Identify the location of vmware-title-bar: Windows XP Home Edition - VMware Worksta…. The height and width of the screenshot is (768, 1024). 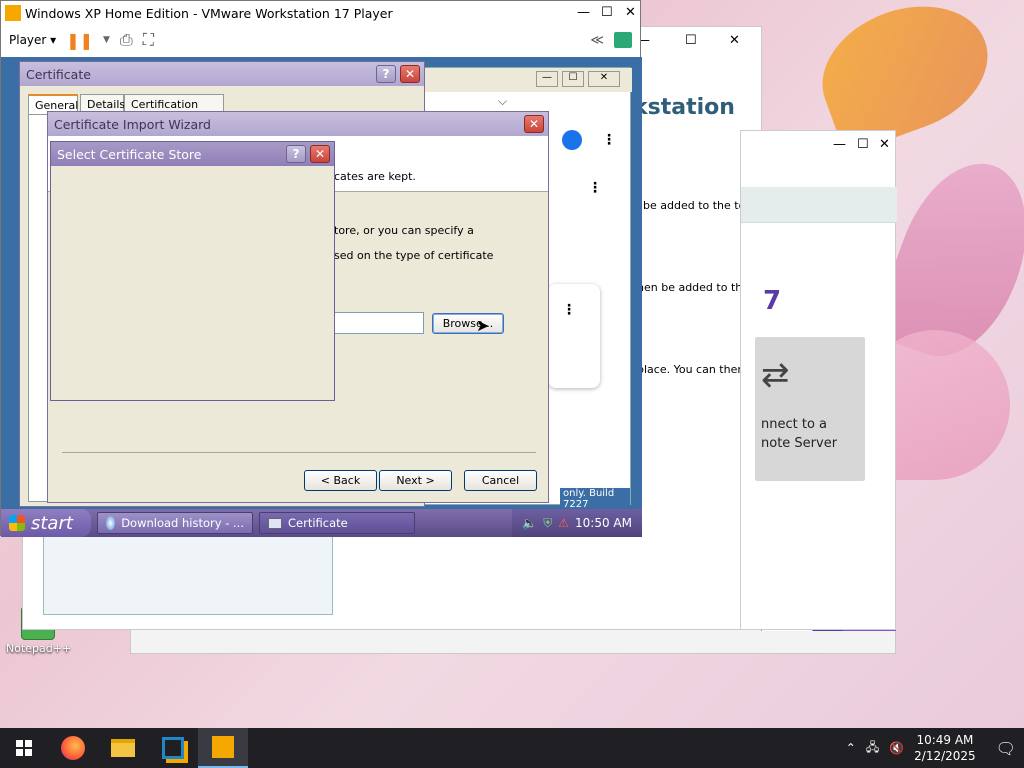
(320, 13).